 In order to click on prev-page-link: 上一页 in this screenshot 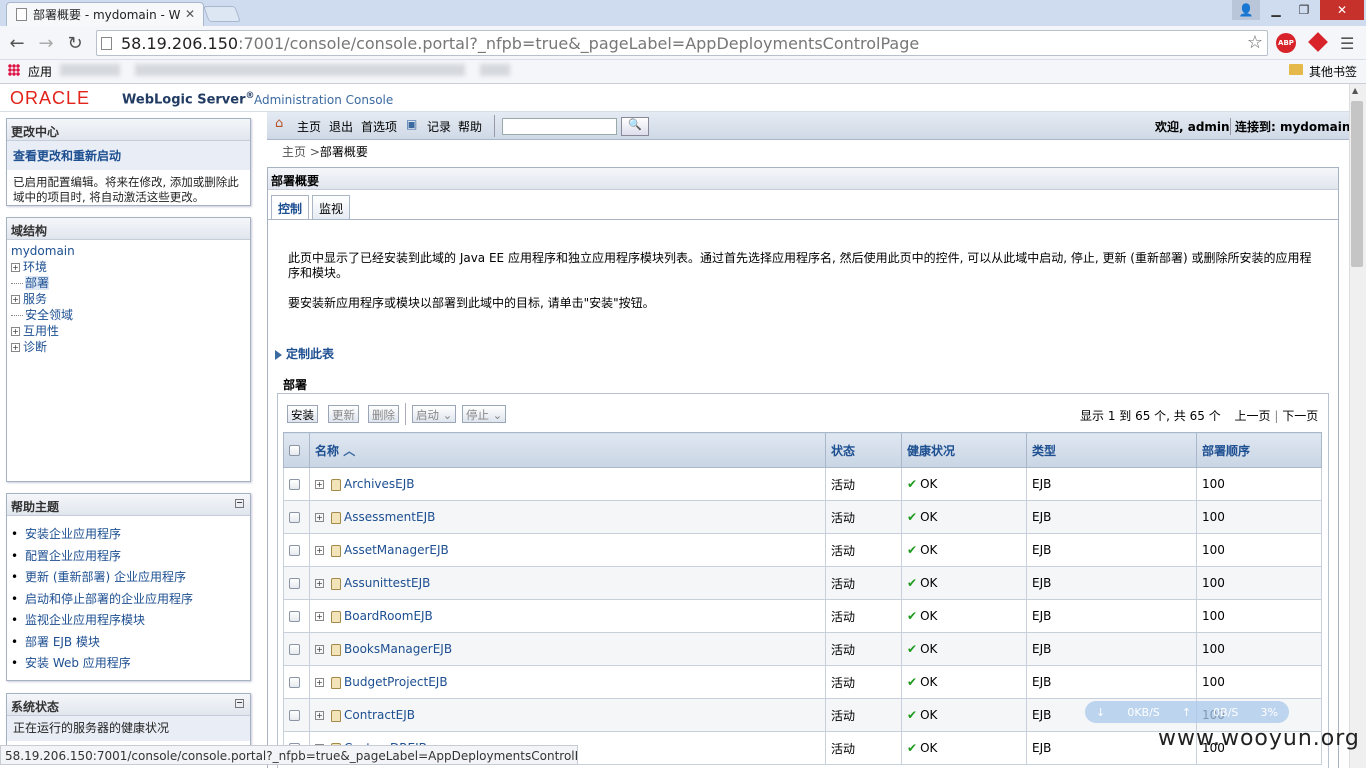, I will do `click(1253, 416)`.